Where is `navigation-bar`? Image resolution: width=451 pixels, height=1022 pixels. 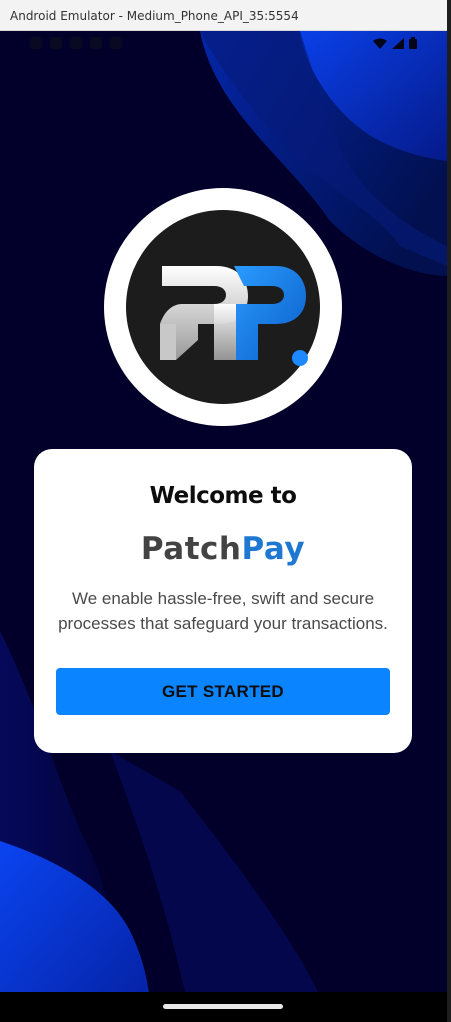
navigation-bar is located at coordinates (223, 1007).